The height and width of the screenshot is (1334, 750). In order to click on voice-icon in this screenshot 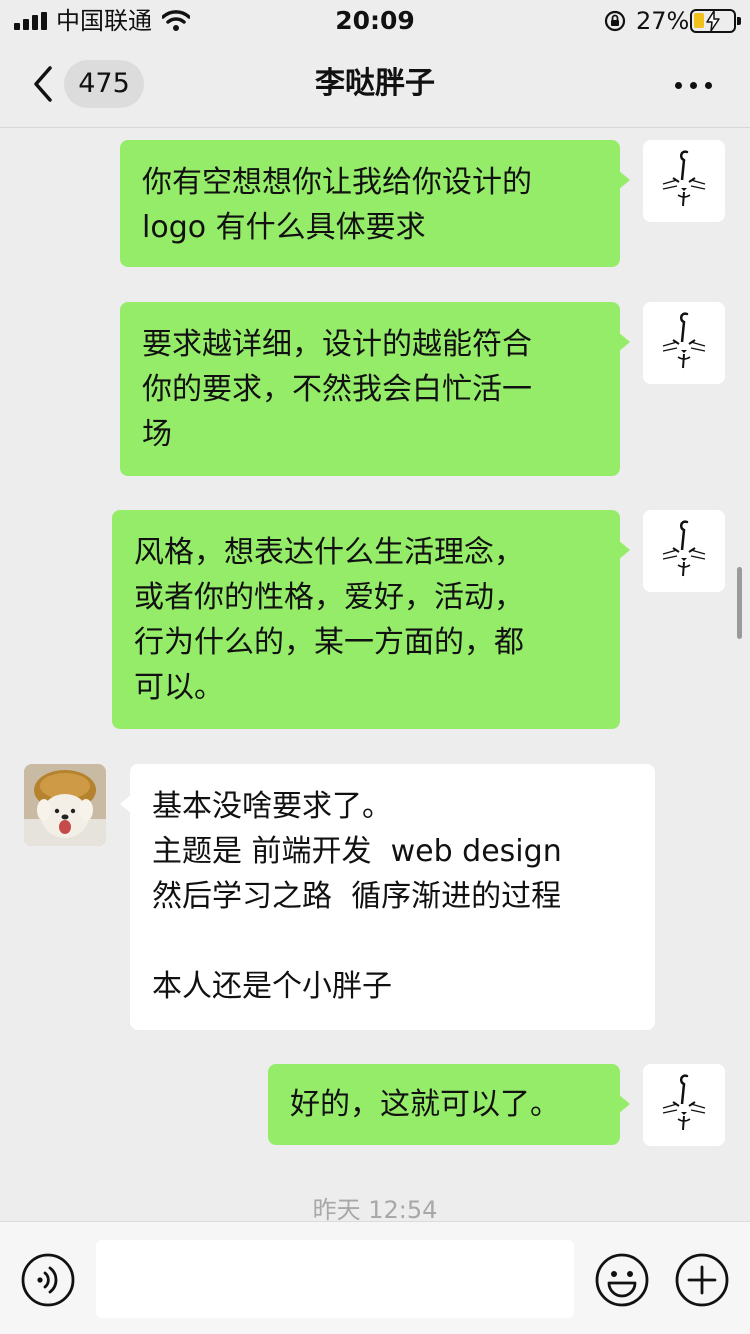, I will do `click(48, 1280)`.